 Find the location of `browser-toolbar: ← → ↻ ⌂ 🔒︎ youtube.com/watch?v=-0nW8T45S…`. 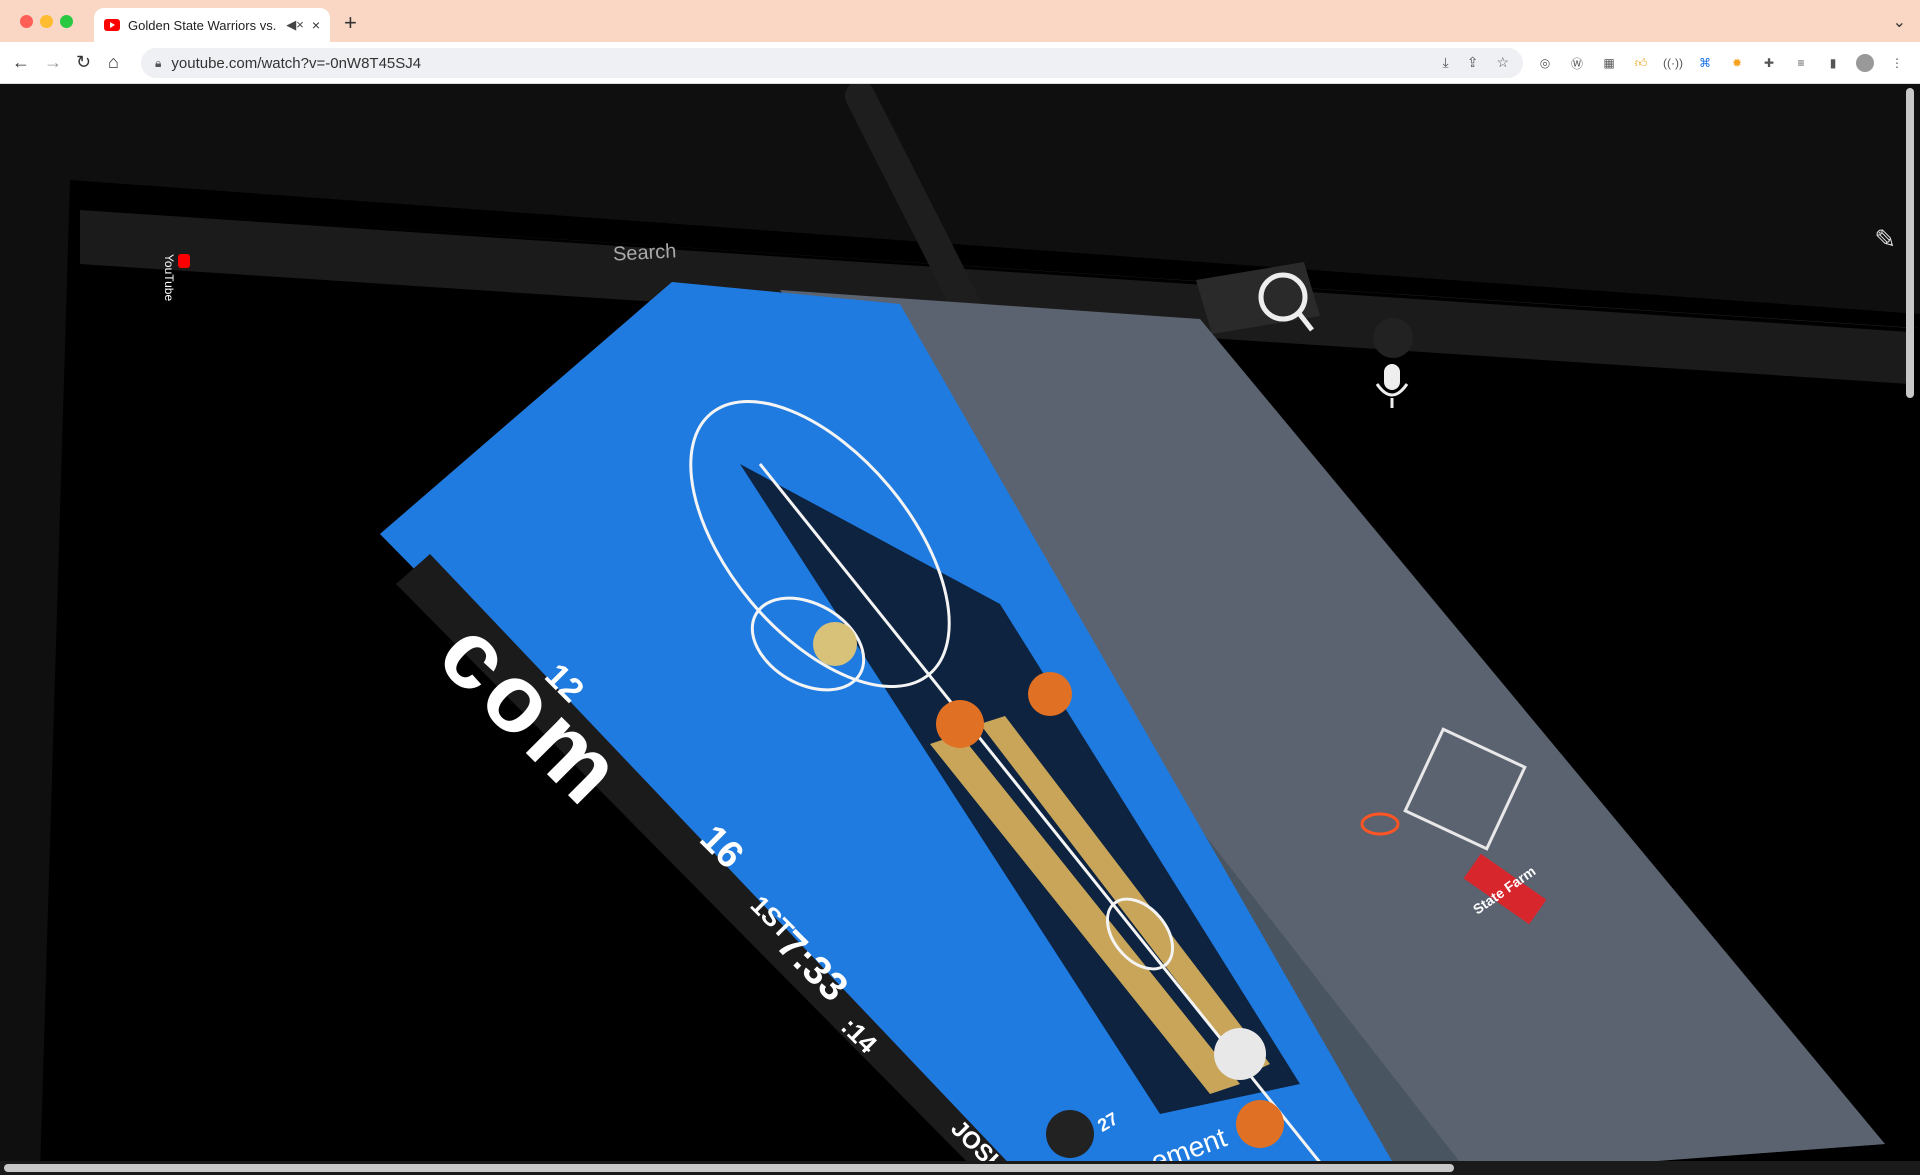

browser-toolbar: ← → ↻ ⌂ 🔒︎ youtube.com/watch?v=-0nW8T45S… is located at coordinates (960, 63).